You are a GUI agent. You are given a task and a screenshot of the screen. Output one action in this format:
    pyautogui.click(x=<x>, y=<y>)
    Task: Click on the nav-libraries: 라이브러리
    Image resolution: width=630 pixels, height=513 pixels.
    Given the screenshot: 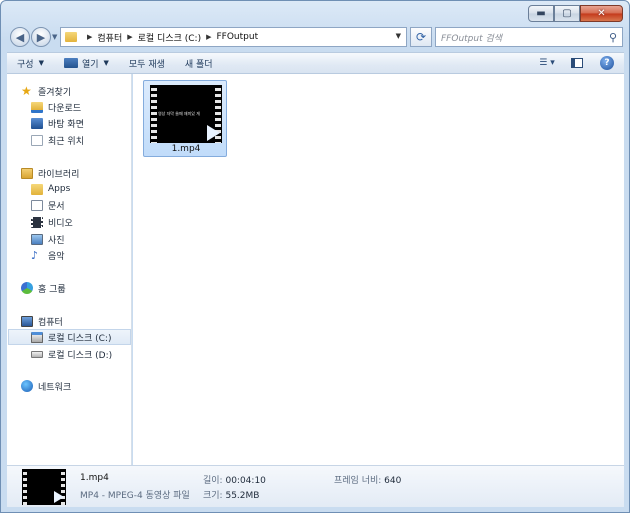 What is the action you would take?
    pyautogui.click(x=50, y=173)
    